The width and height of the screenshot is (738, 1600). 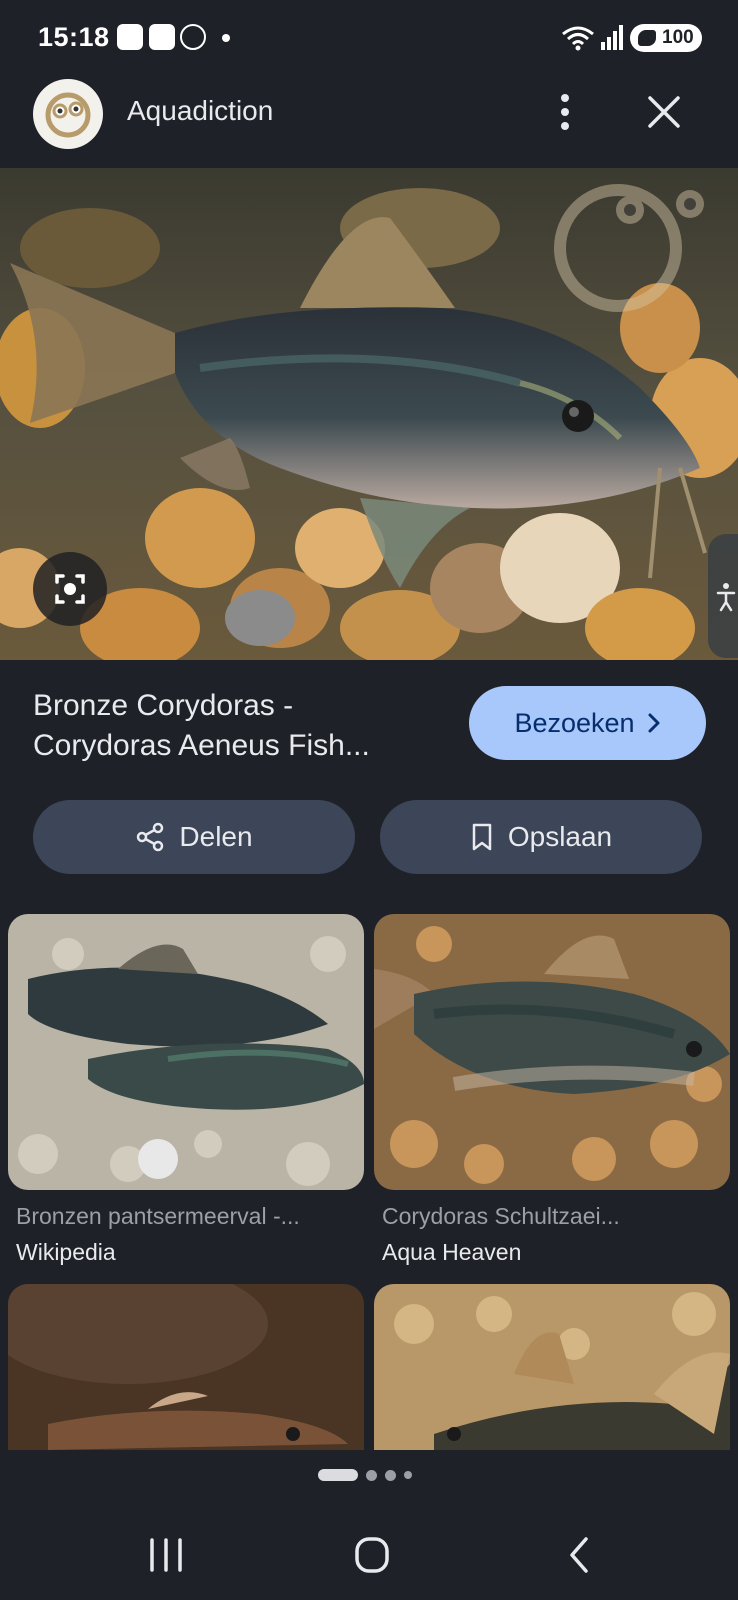 I want to click on result-title-line1: Bronze Corydoras -, so click(x=163, y=705).